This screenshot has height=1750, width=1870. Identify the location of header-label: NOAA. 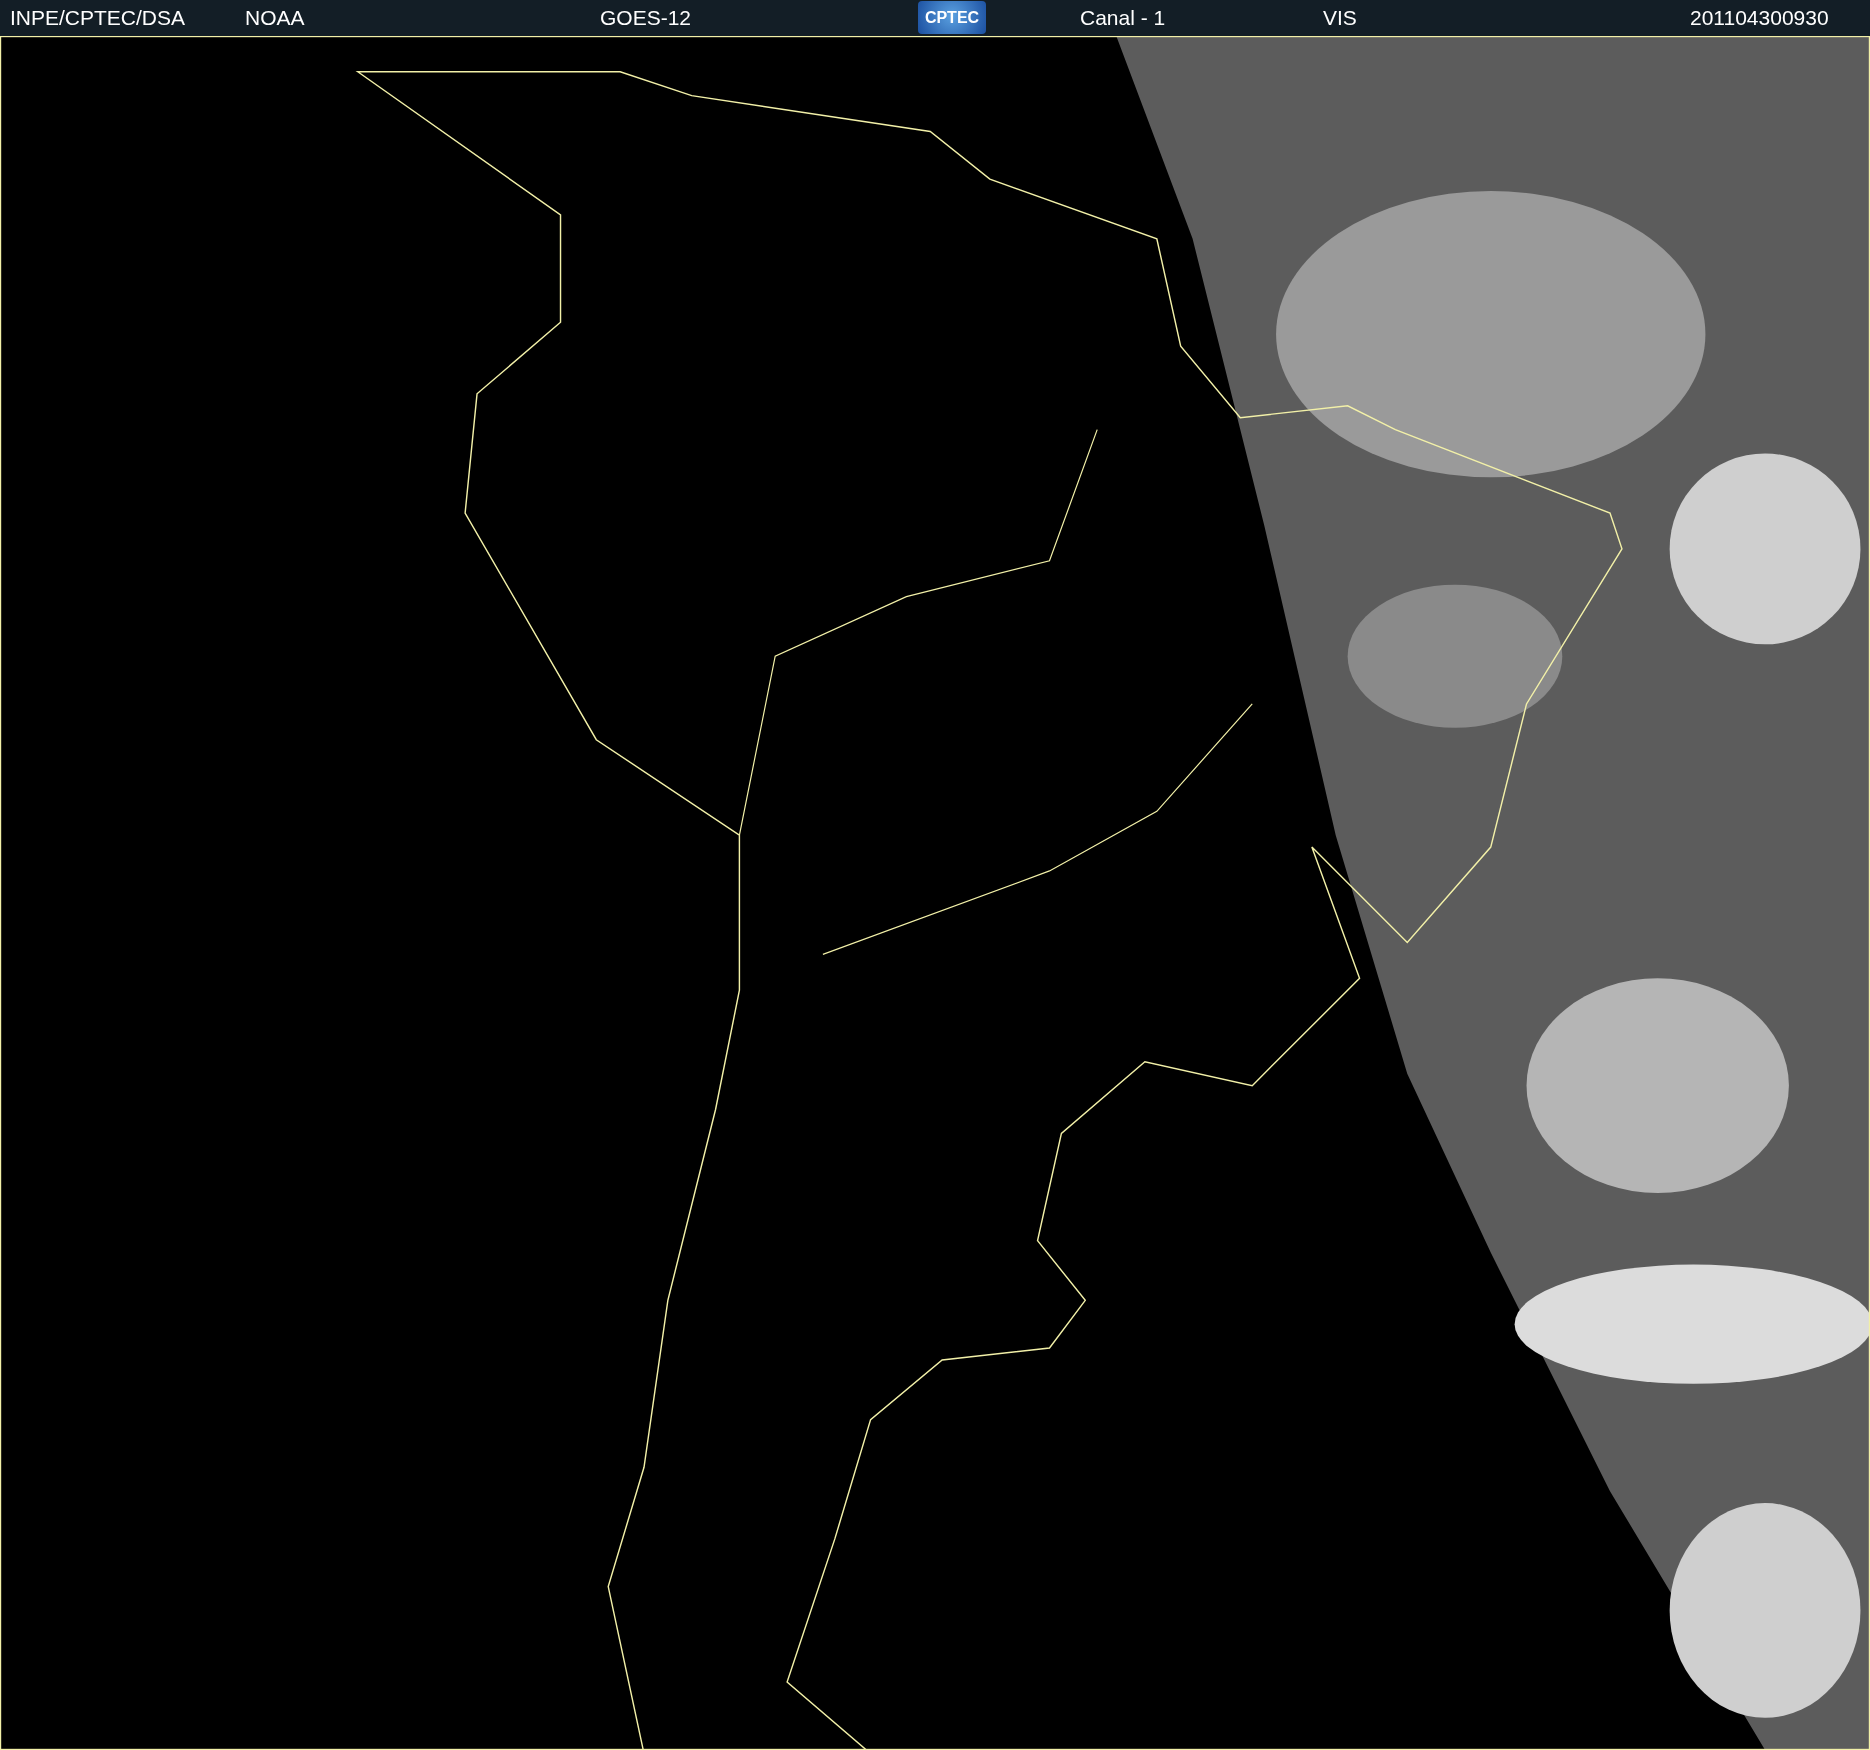
(275, 18).